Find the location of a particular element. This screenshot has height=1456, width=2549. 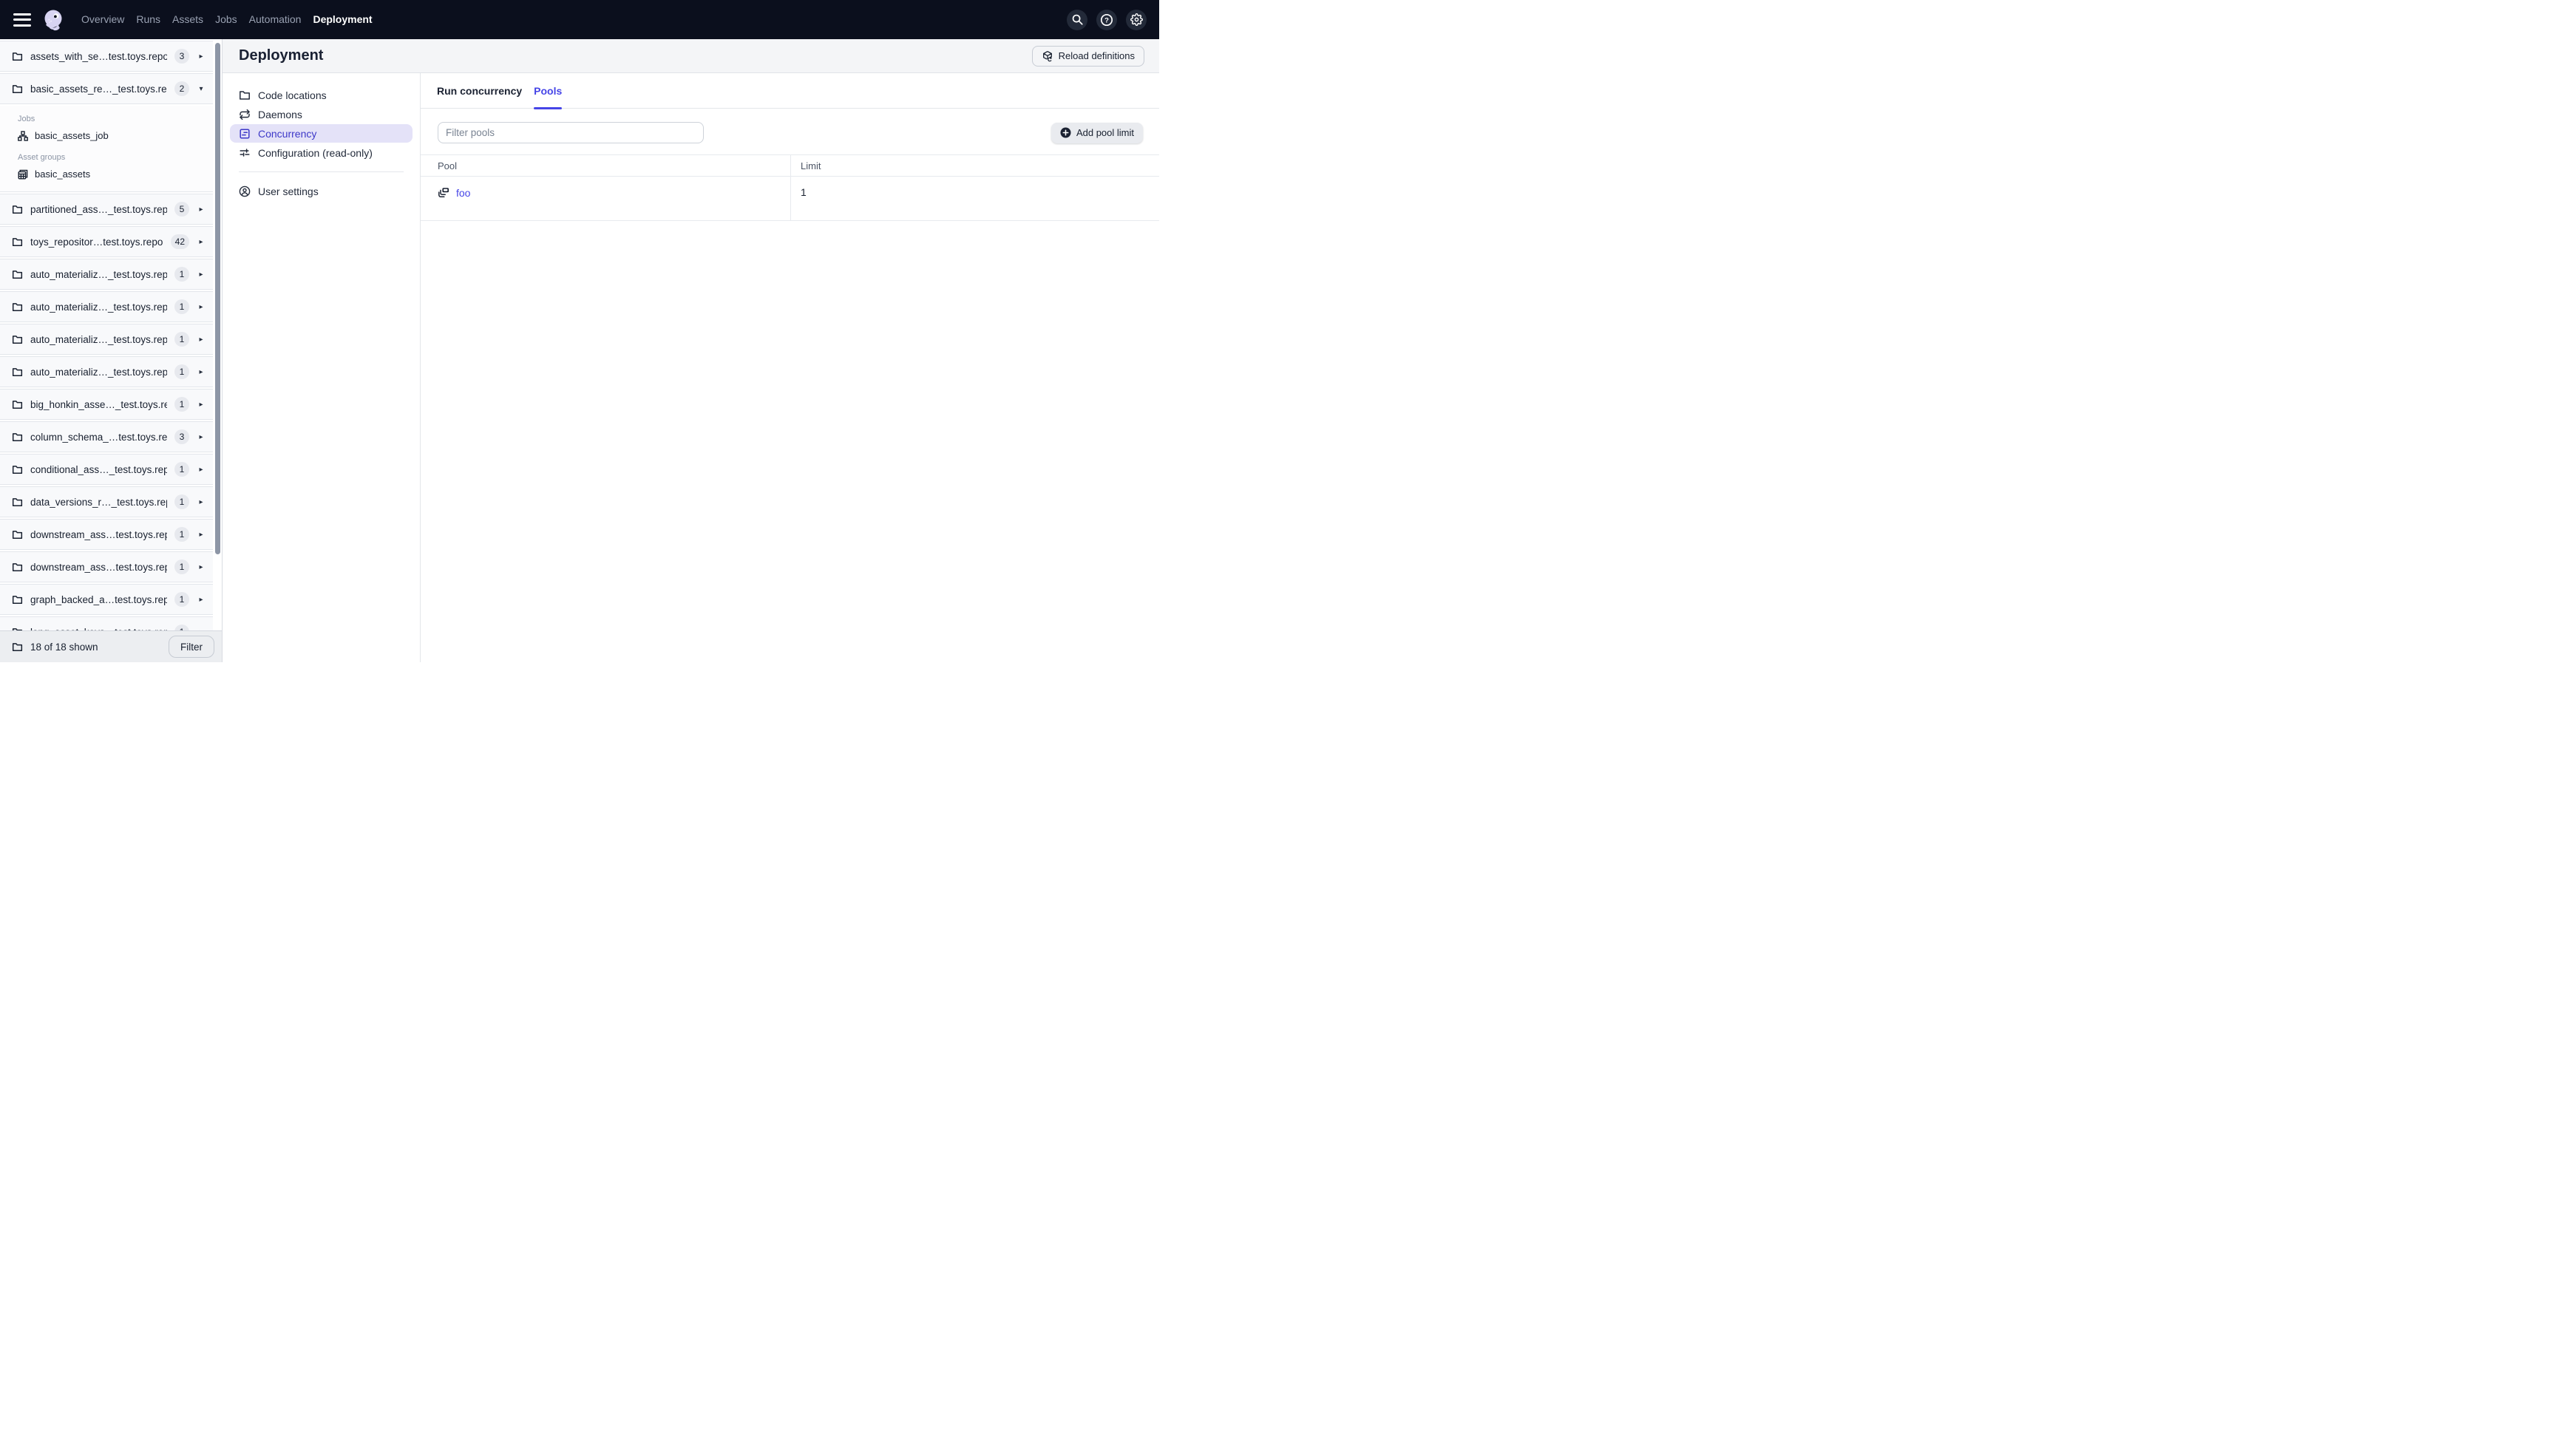

sidebar-repo-row: conditional_ass…_test.toys.repo 1 ▸ is located at coordinates (106, 470).